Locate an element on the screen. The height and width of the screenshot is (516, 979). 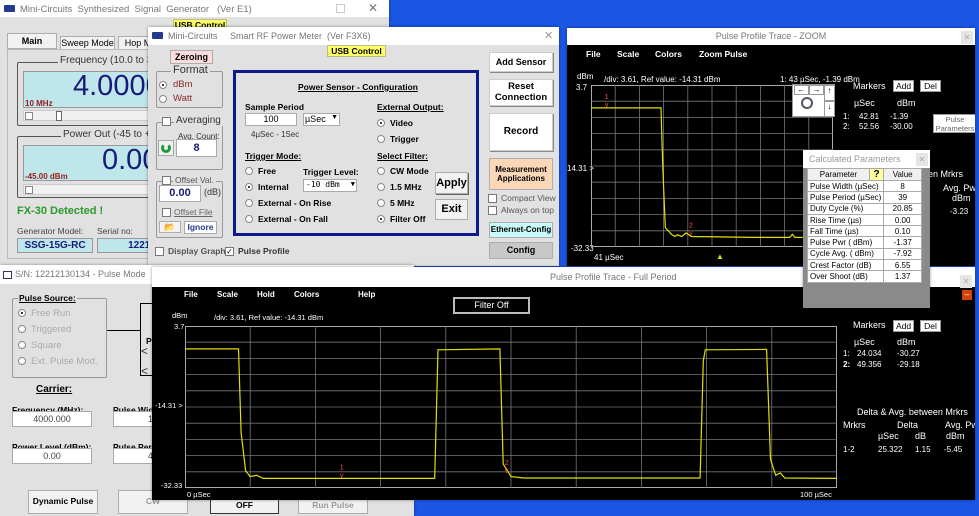
marker-label-1: 1 is located at coordinates (607, 97).